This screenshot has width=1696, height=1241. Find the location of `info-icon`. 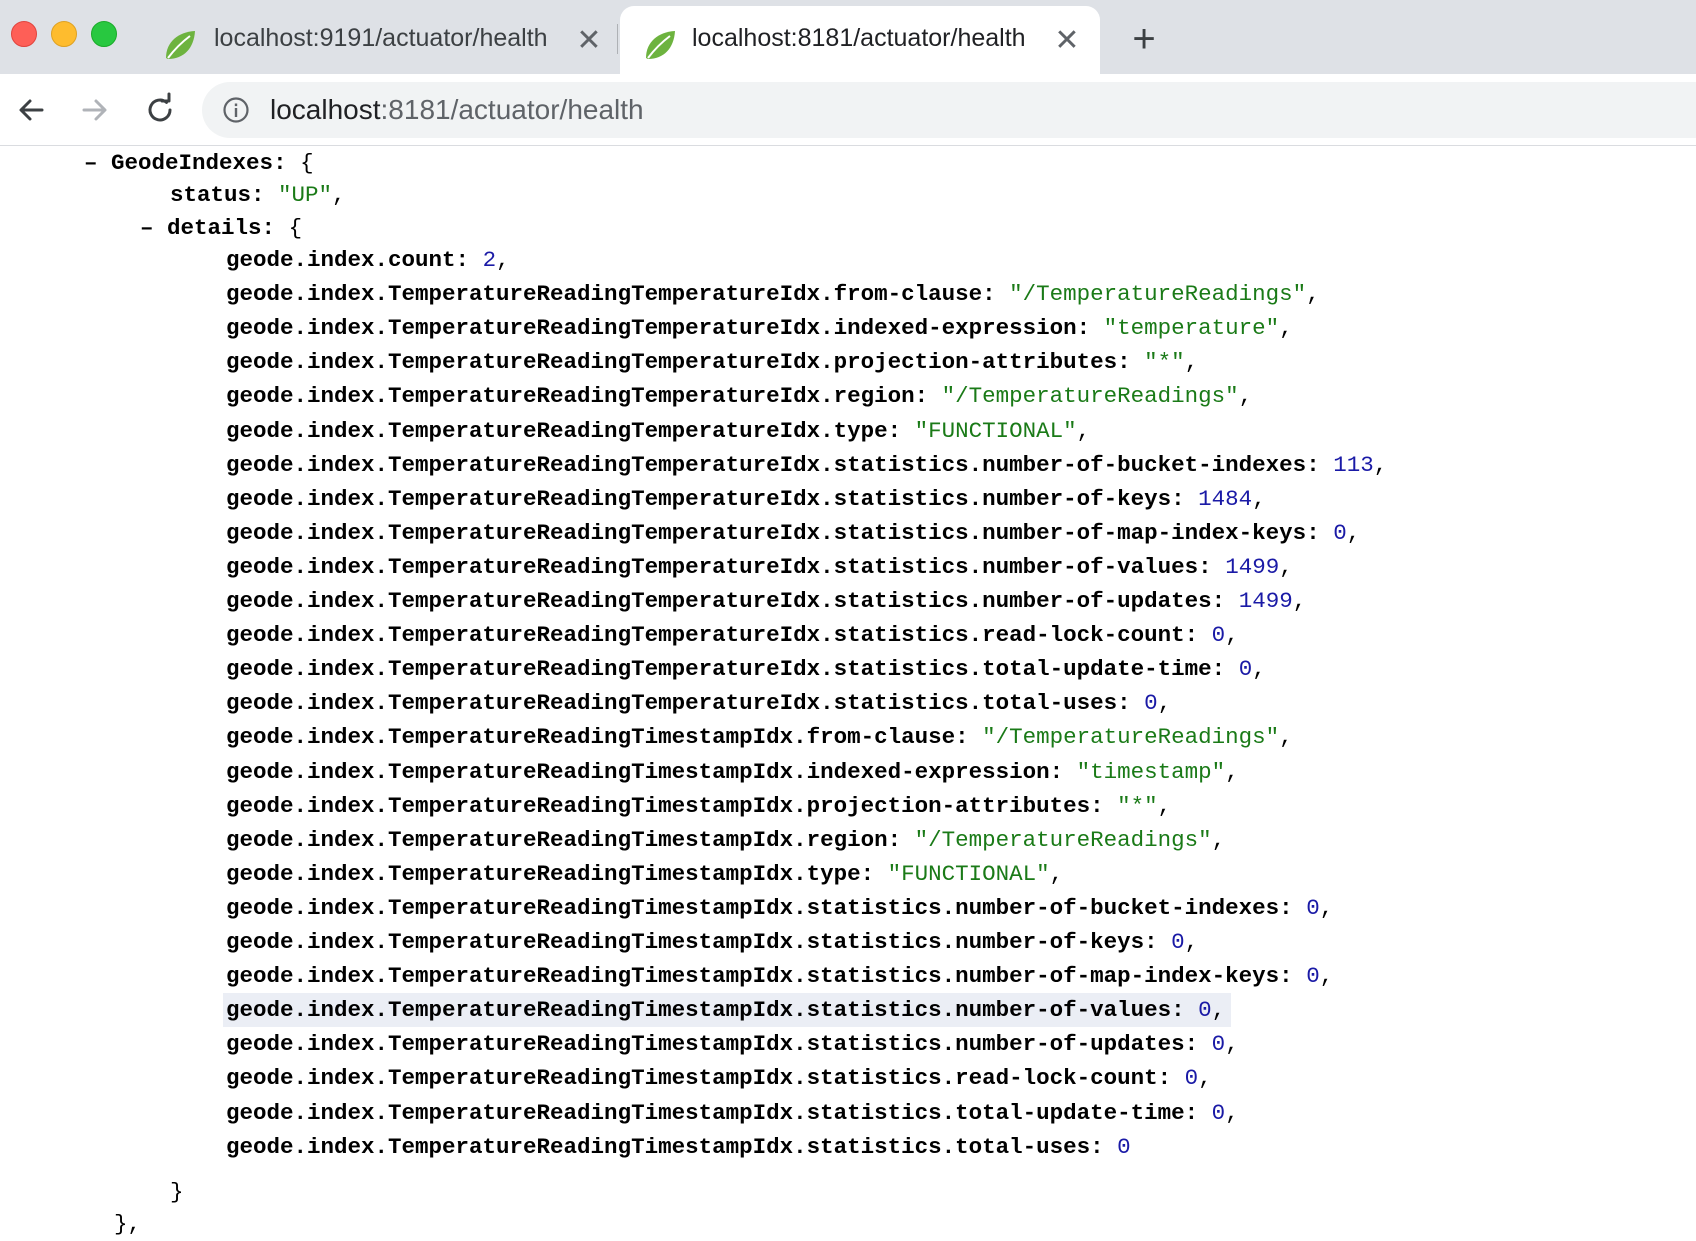

info-icon is located at coordinates (236, 110).